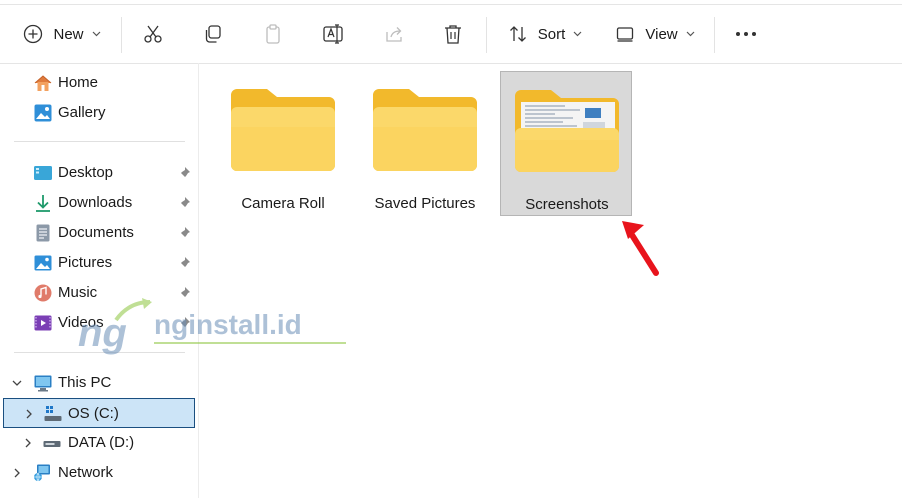 This screenshot has height=498, width=902. I want to click on sidebar-item-label: Home, so click(78, 82).